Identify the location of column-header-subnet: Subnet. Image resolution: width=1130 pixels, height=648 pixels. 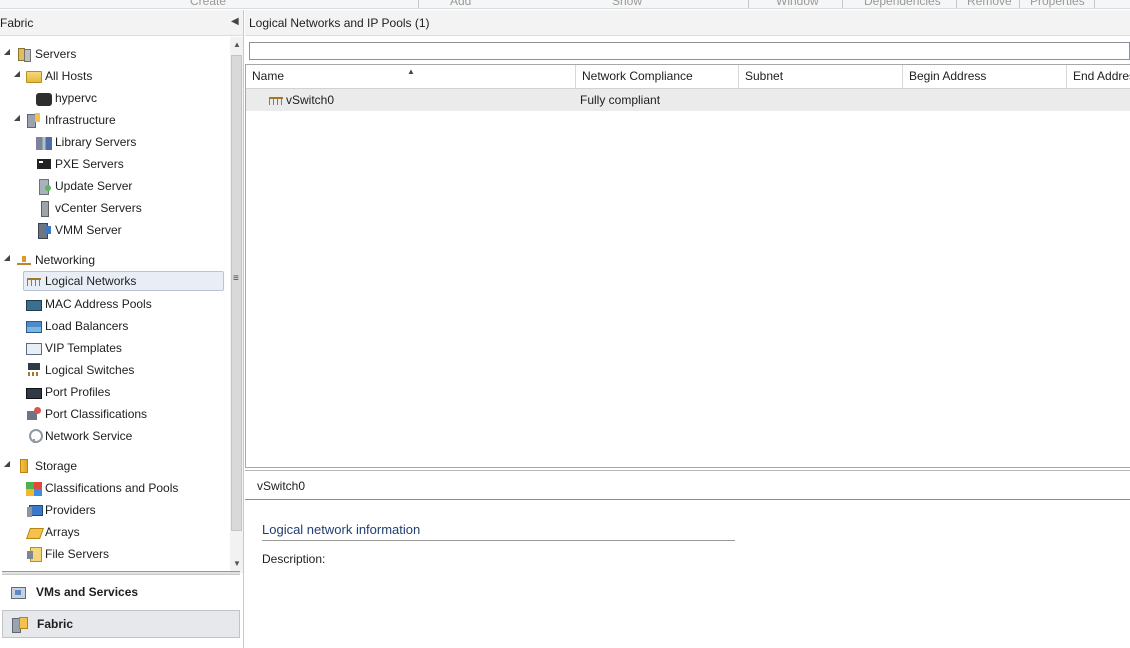
(821, 76).